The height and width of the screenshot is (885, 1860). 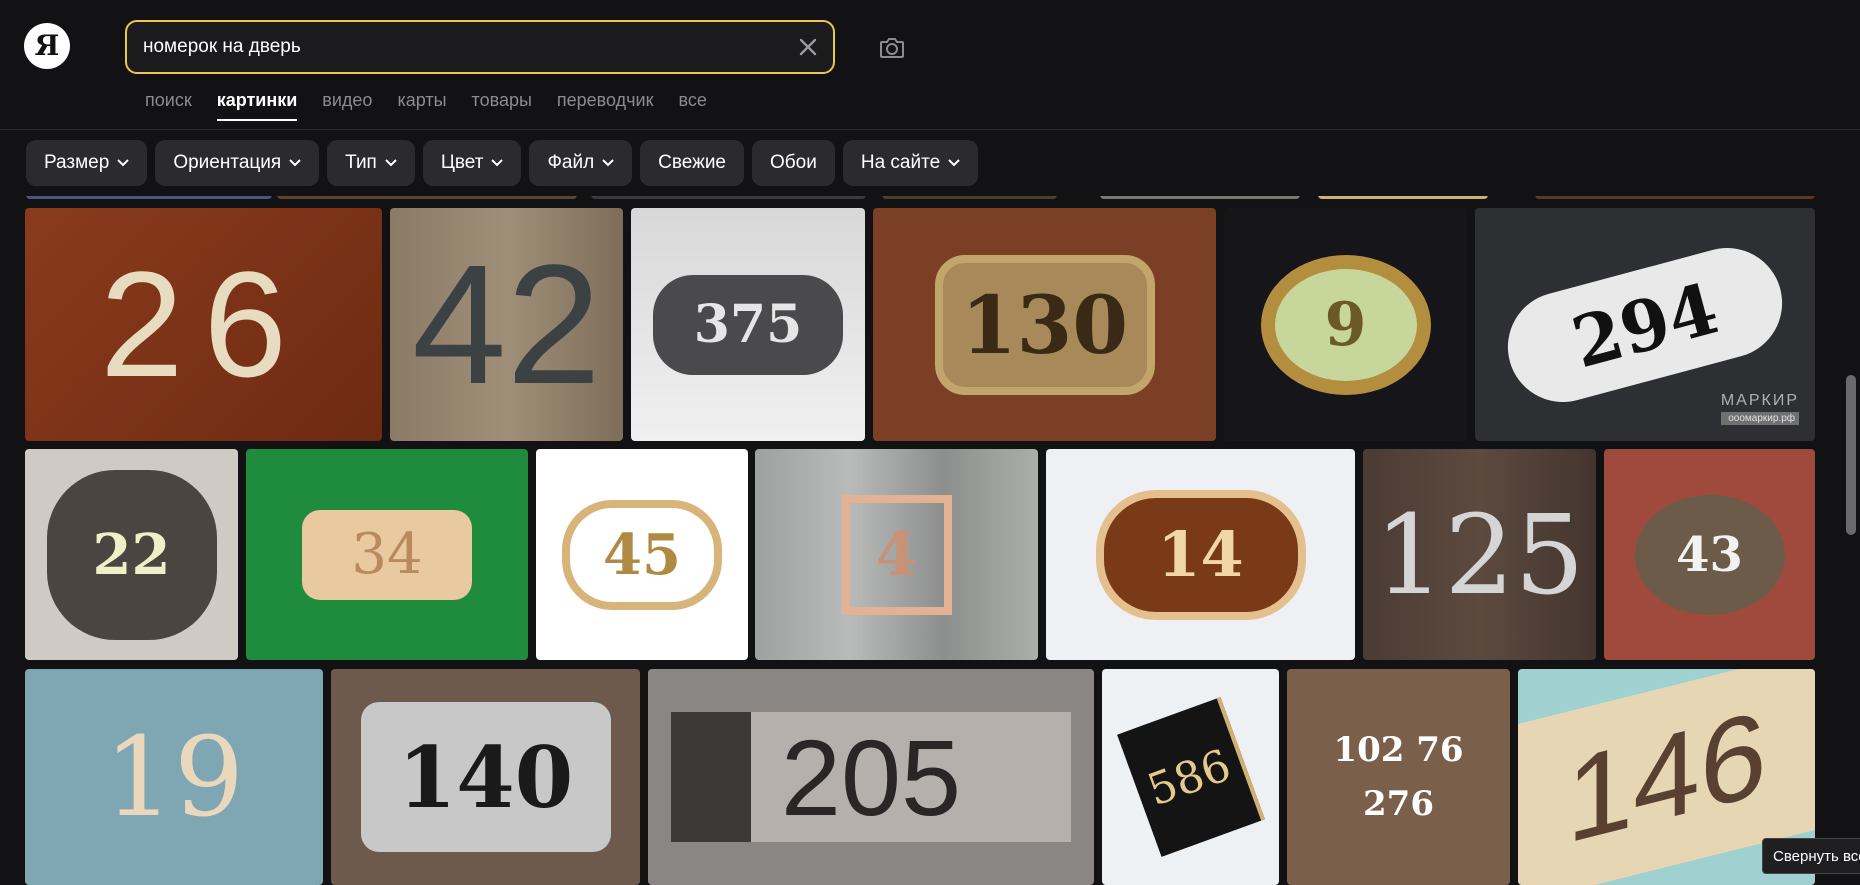 I want to click on logo-letter: Я, so click(x=47, y=45).